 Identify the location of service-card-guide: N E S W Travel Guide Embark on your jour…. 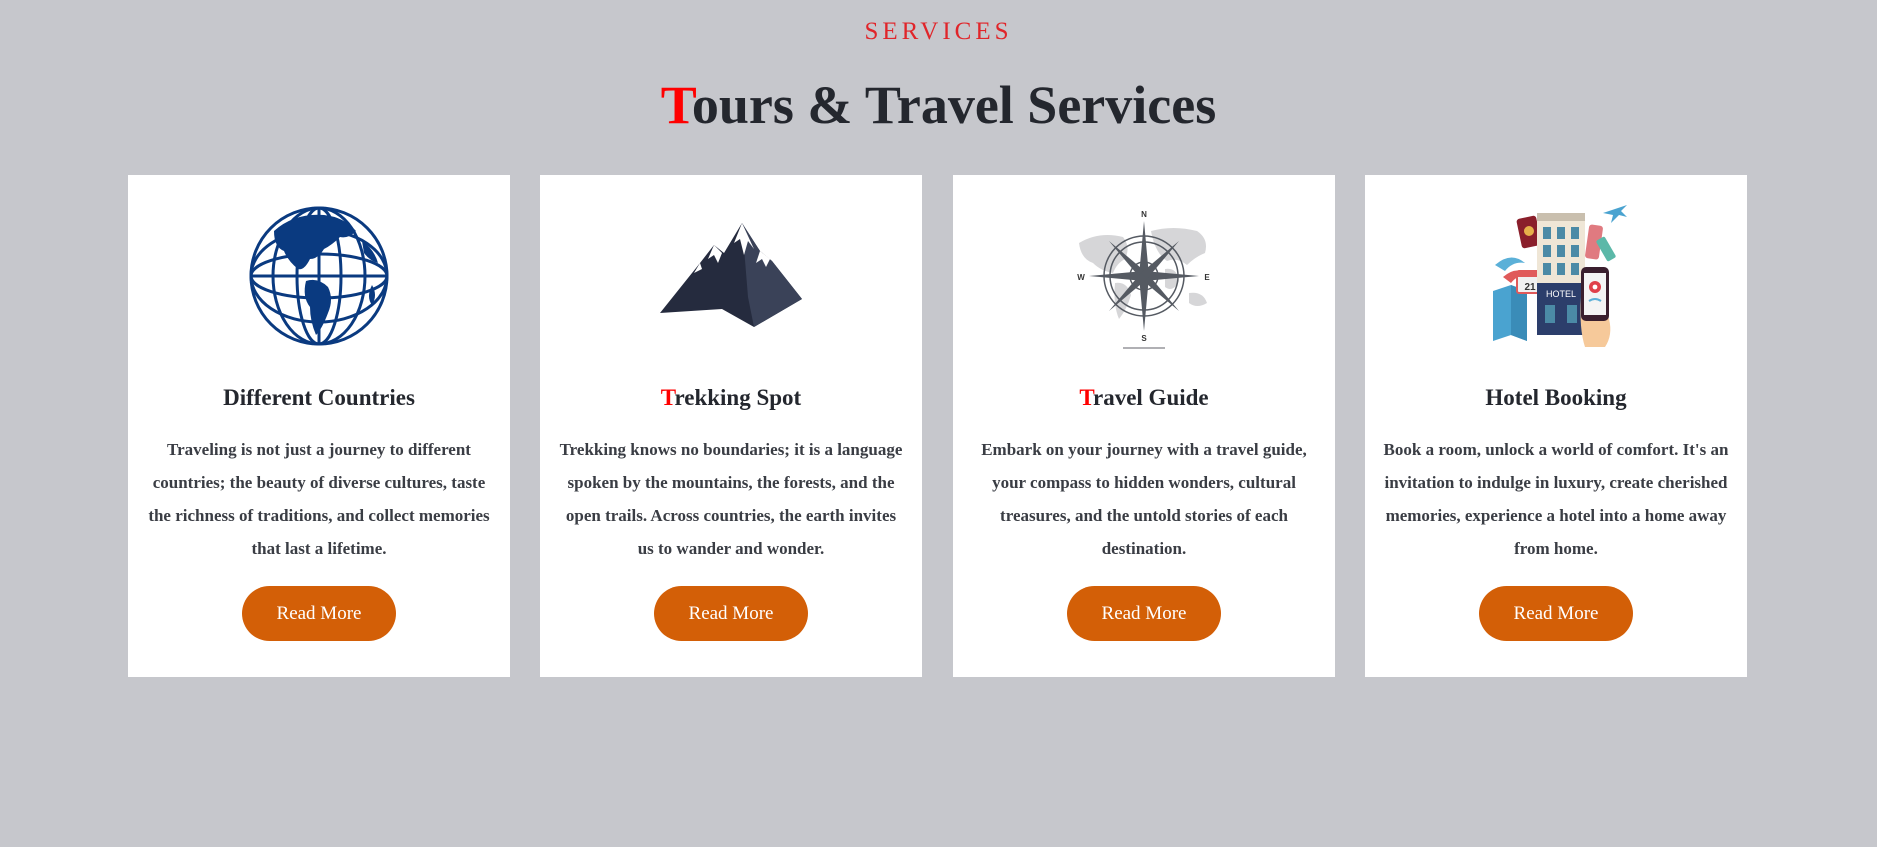
(1144, 426).